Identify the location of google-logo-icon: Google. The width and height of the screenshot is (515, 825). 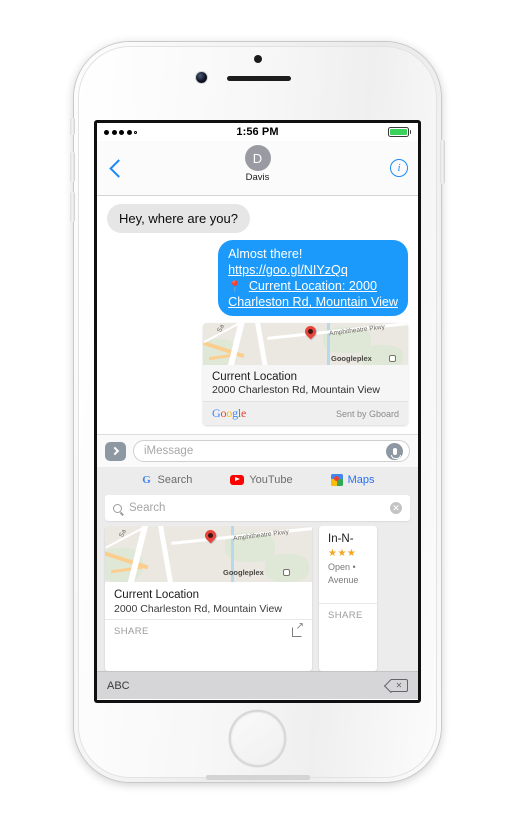
(229, 413).